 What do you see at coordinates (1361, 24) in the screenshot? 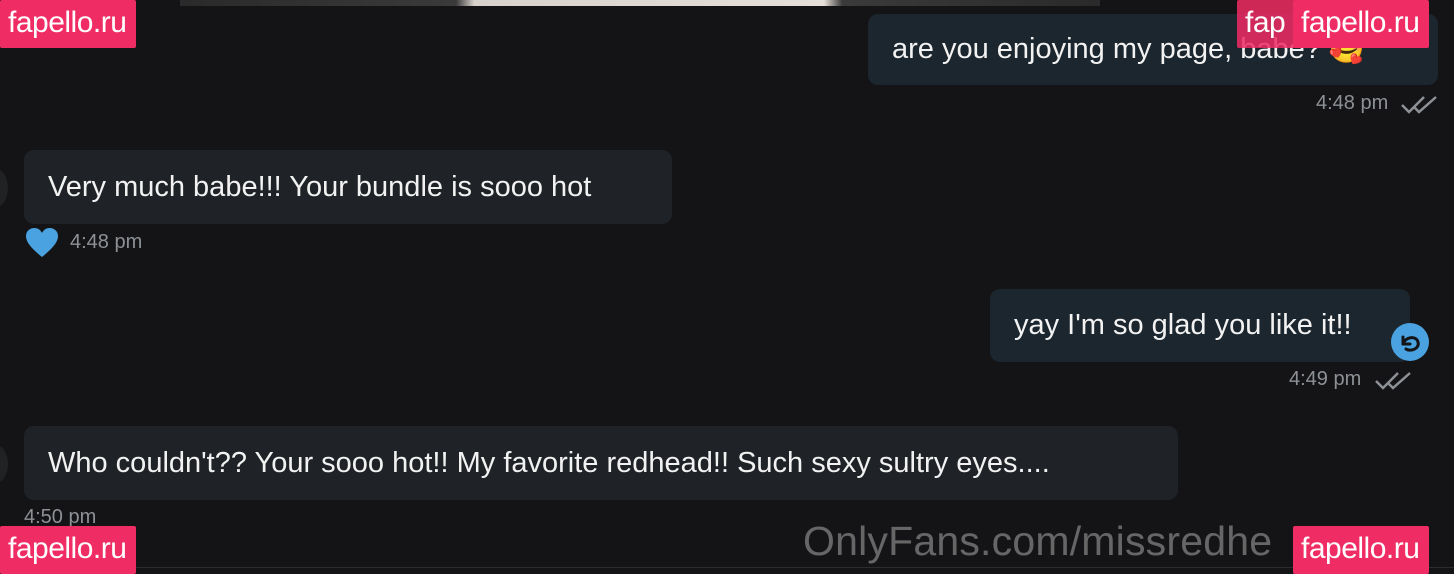
I see `watermark-top-right: fapello.ru` at bounding box center [1361, 24].